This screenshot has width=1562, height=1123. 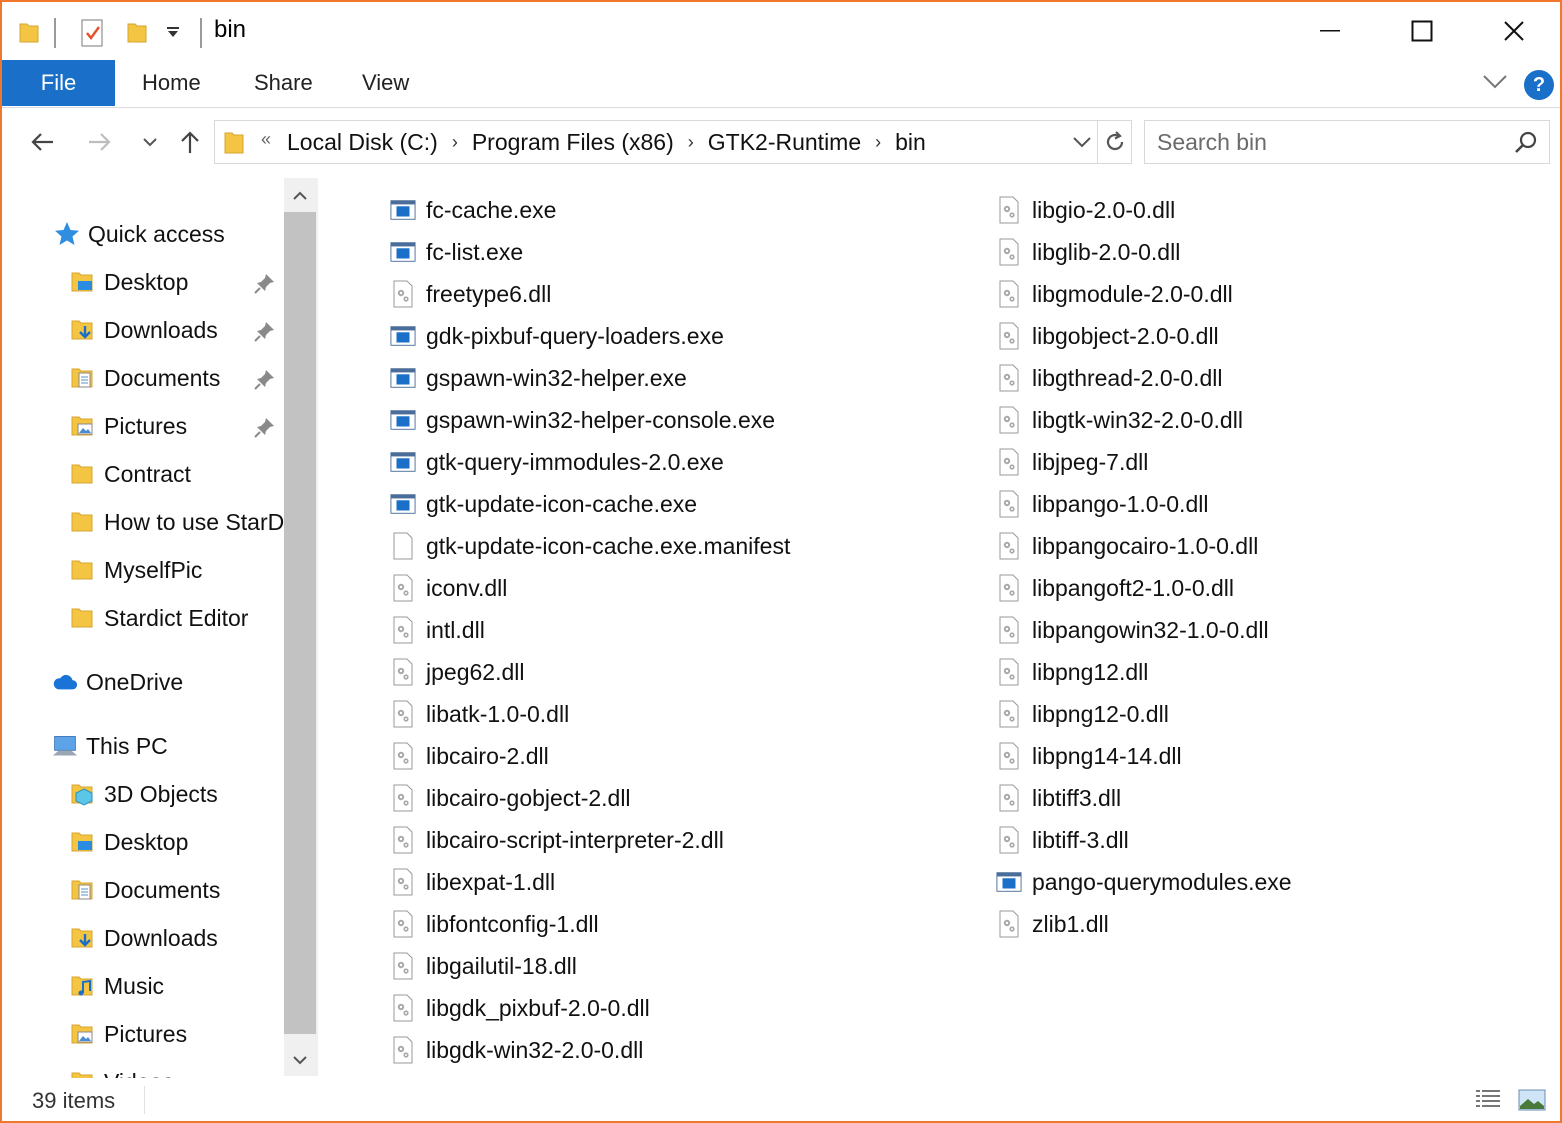 What do you see at coordinates (1102, 504) in the screenshot?
I see `file-item: libpango-1.0-0.dll` at bounding box center [1102, 504].